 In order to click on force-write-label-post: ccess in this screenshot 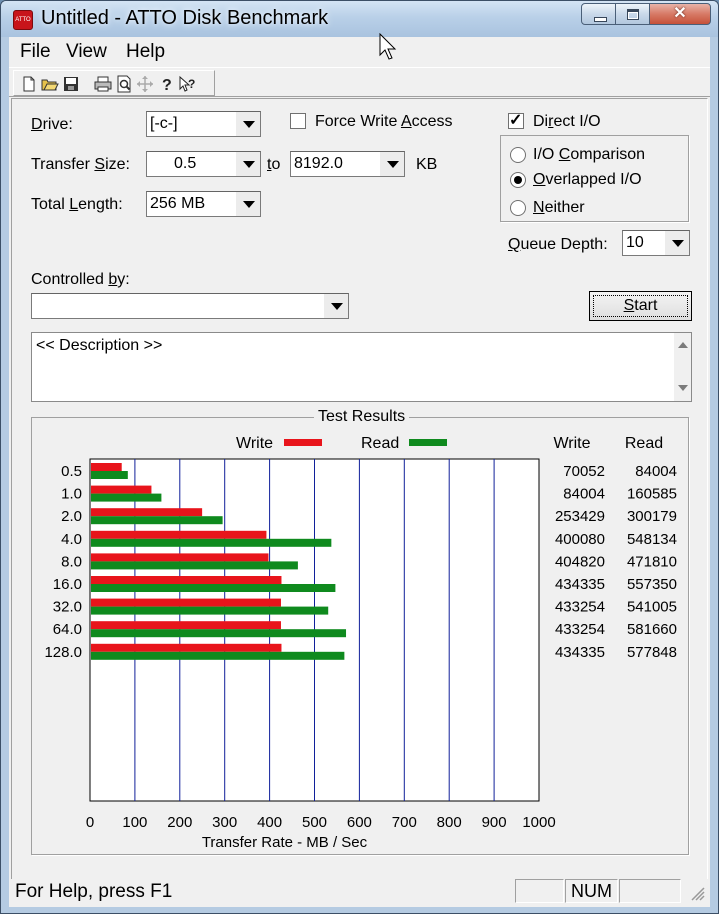, I will do `click(432, 121)`.